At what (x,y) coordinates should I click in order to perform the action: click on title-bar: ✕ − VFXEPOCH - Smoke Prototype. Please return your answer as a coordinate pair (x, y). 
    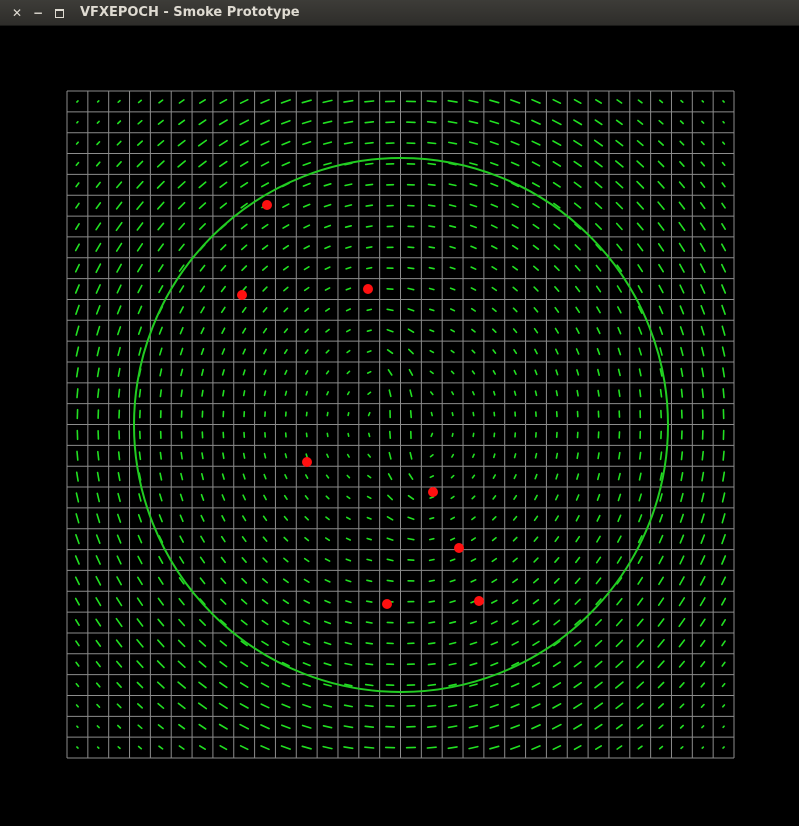
    Looking at the image, I should click on (399, 13).